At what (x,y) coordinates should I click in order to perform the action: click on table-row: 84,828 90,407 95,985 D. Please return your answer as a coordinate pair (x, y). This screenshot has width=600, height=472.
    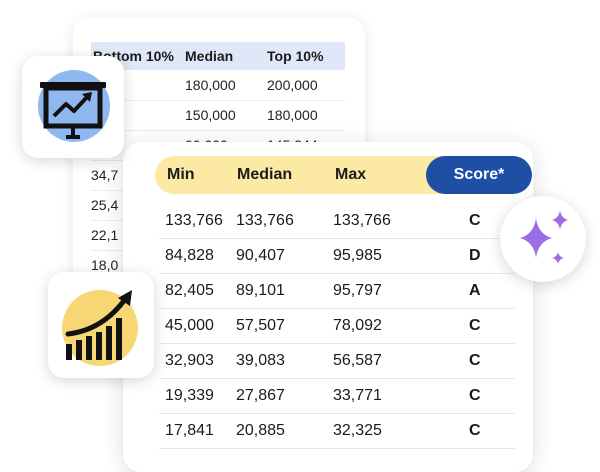
    Looking at the image, I should click on (337, 256).